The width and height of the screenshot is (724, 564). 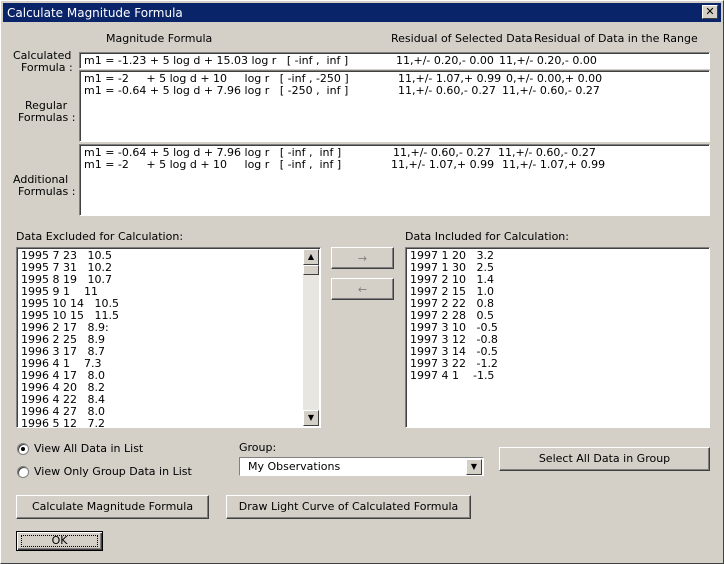 I want to click on ok-button: OK, so click(x=59, y=541).